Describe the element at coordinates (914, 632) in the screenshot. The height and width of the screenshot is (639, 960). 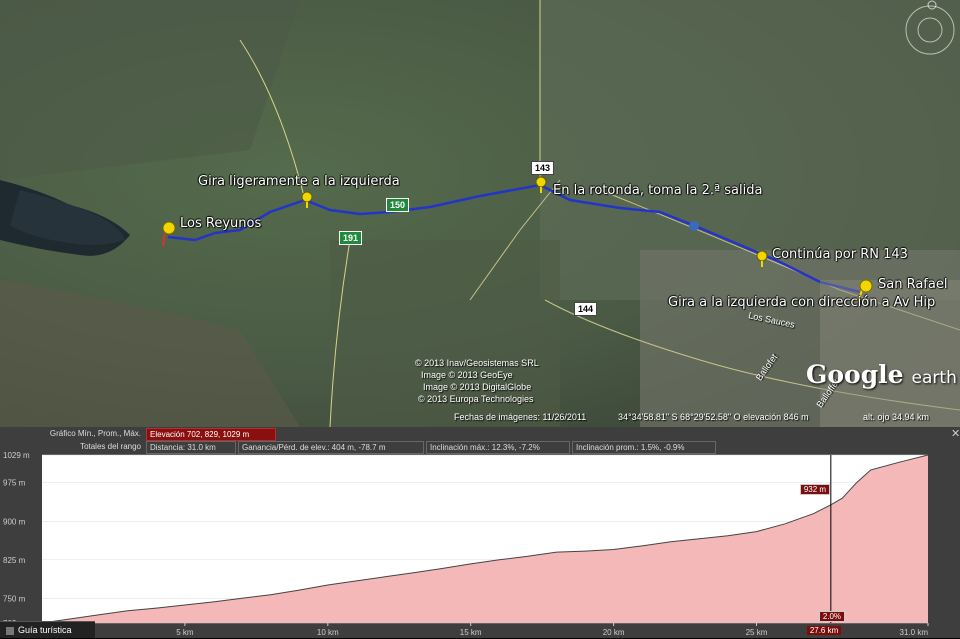
I see `x-tick-label: 31.0 km` at that location.